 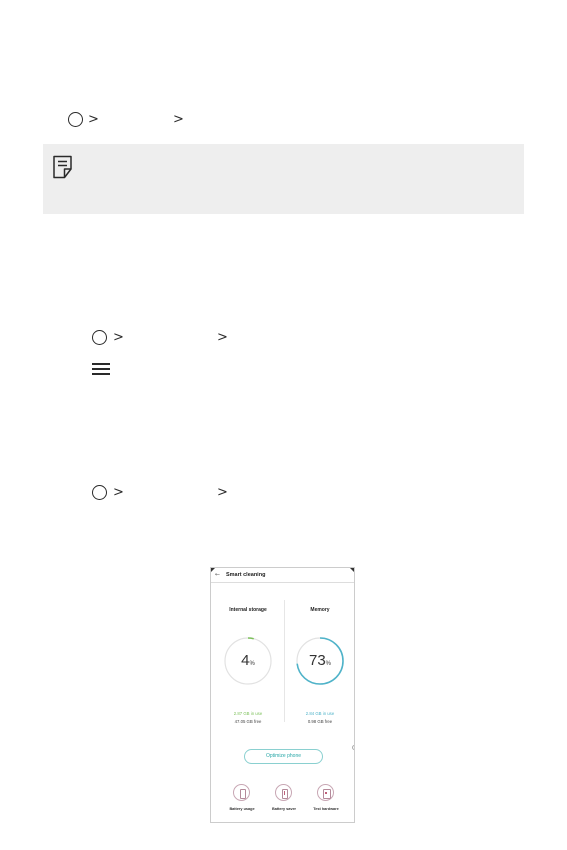 I want to click on nav-path-2: > >, so click(x=162, y=338).